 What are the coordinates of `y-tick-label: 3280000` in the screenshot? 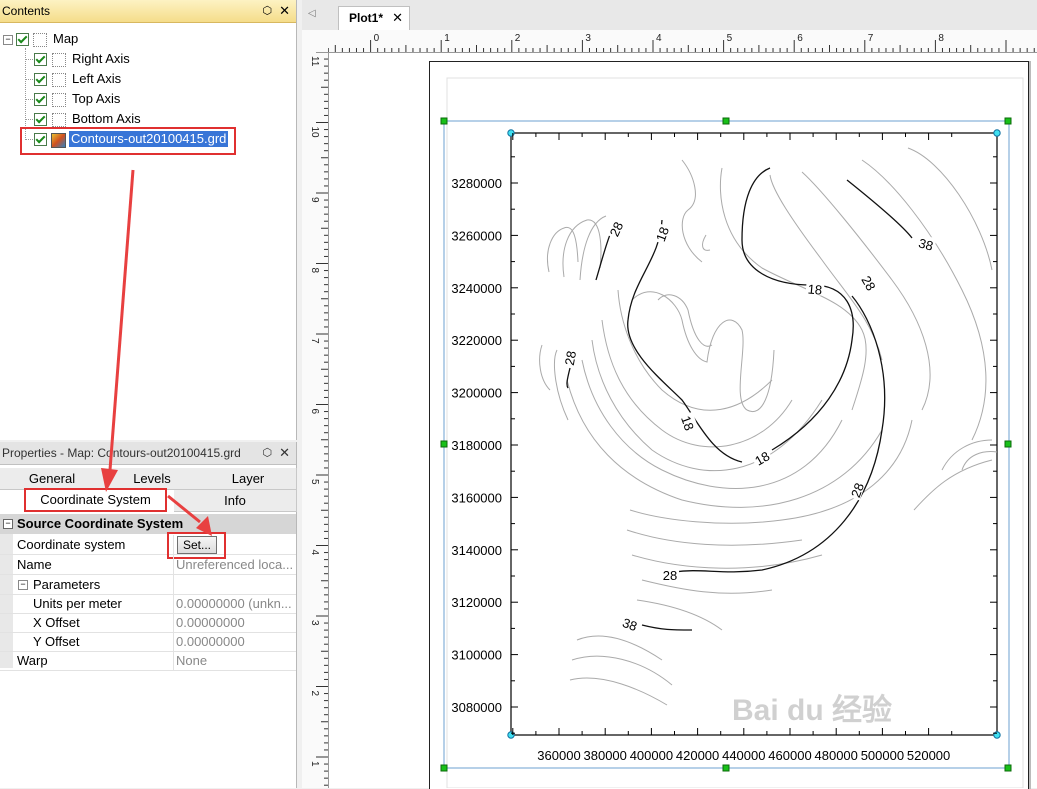 It's located at (476, 183).